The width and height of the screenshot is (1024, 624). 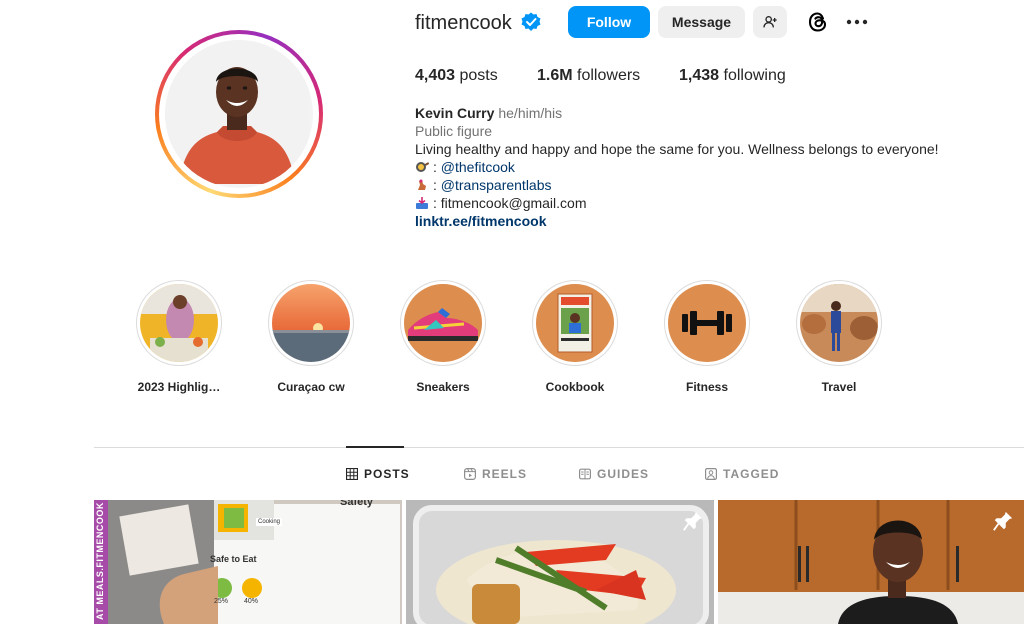 What do you see at coordinates (443, 387) in the screenshot?
I see `highlight-label: Sneakers` at bounding box center [443, 387].